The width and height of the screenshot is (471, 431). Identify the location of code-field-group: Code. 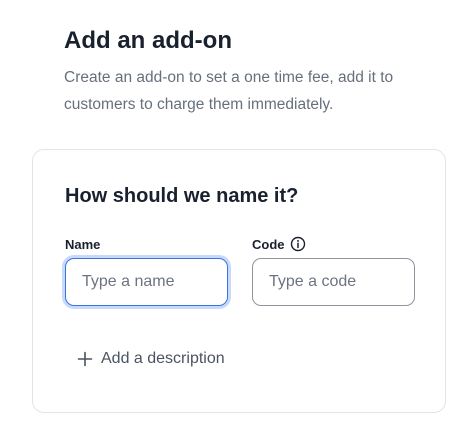
(333, 271).